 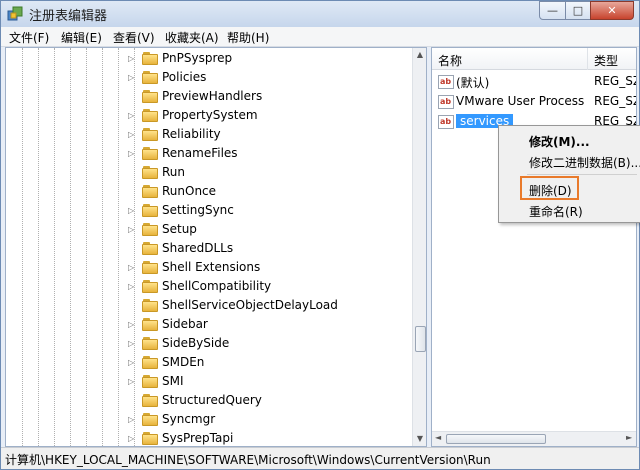 I want to click on maximize-button: □, so click(x=578, y=10).